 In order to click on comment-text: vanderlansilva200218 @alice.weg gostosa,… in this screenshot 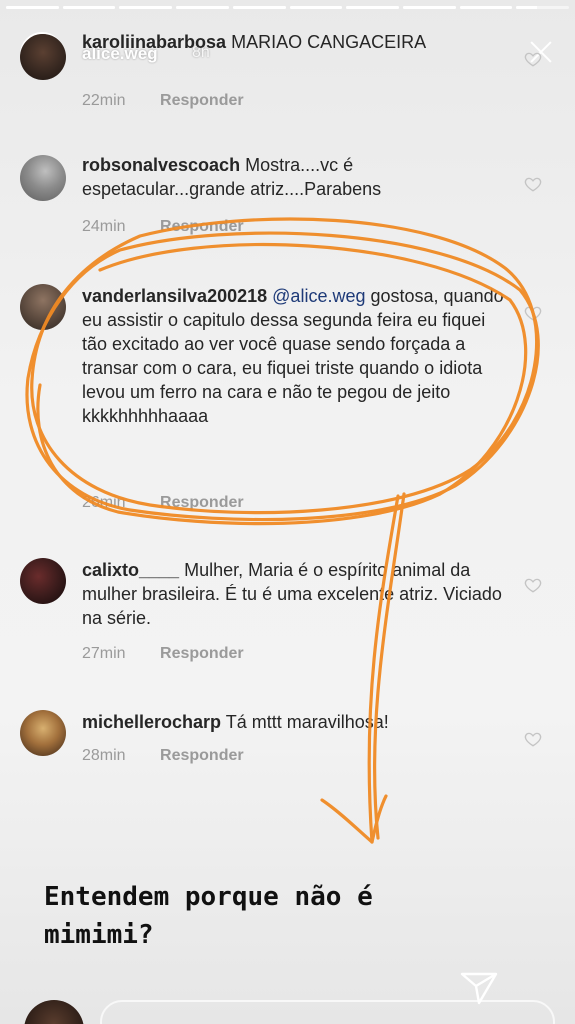, I will do `click(297, 356)`.